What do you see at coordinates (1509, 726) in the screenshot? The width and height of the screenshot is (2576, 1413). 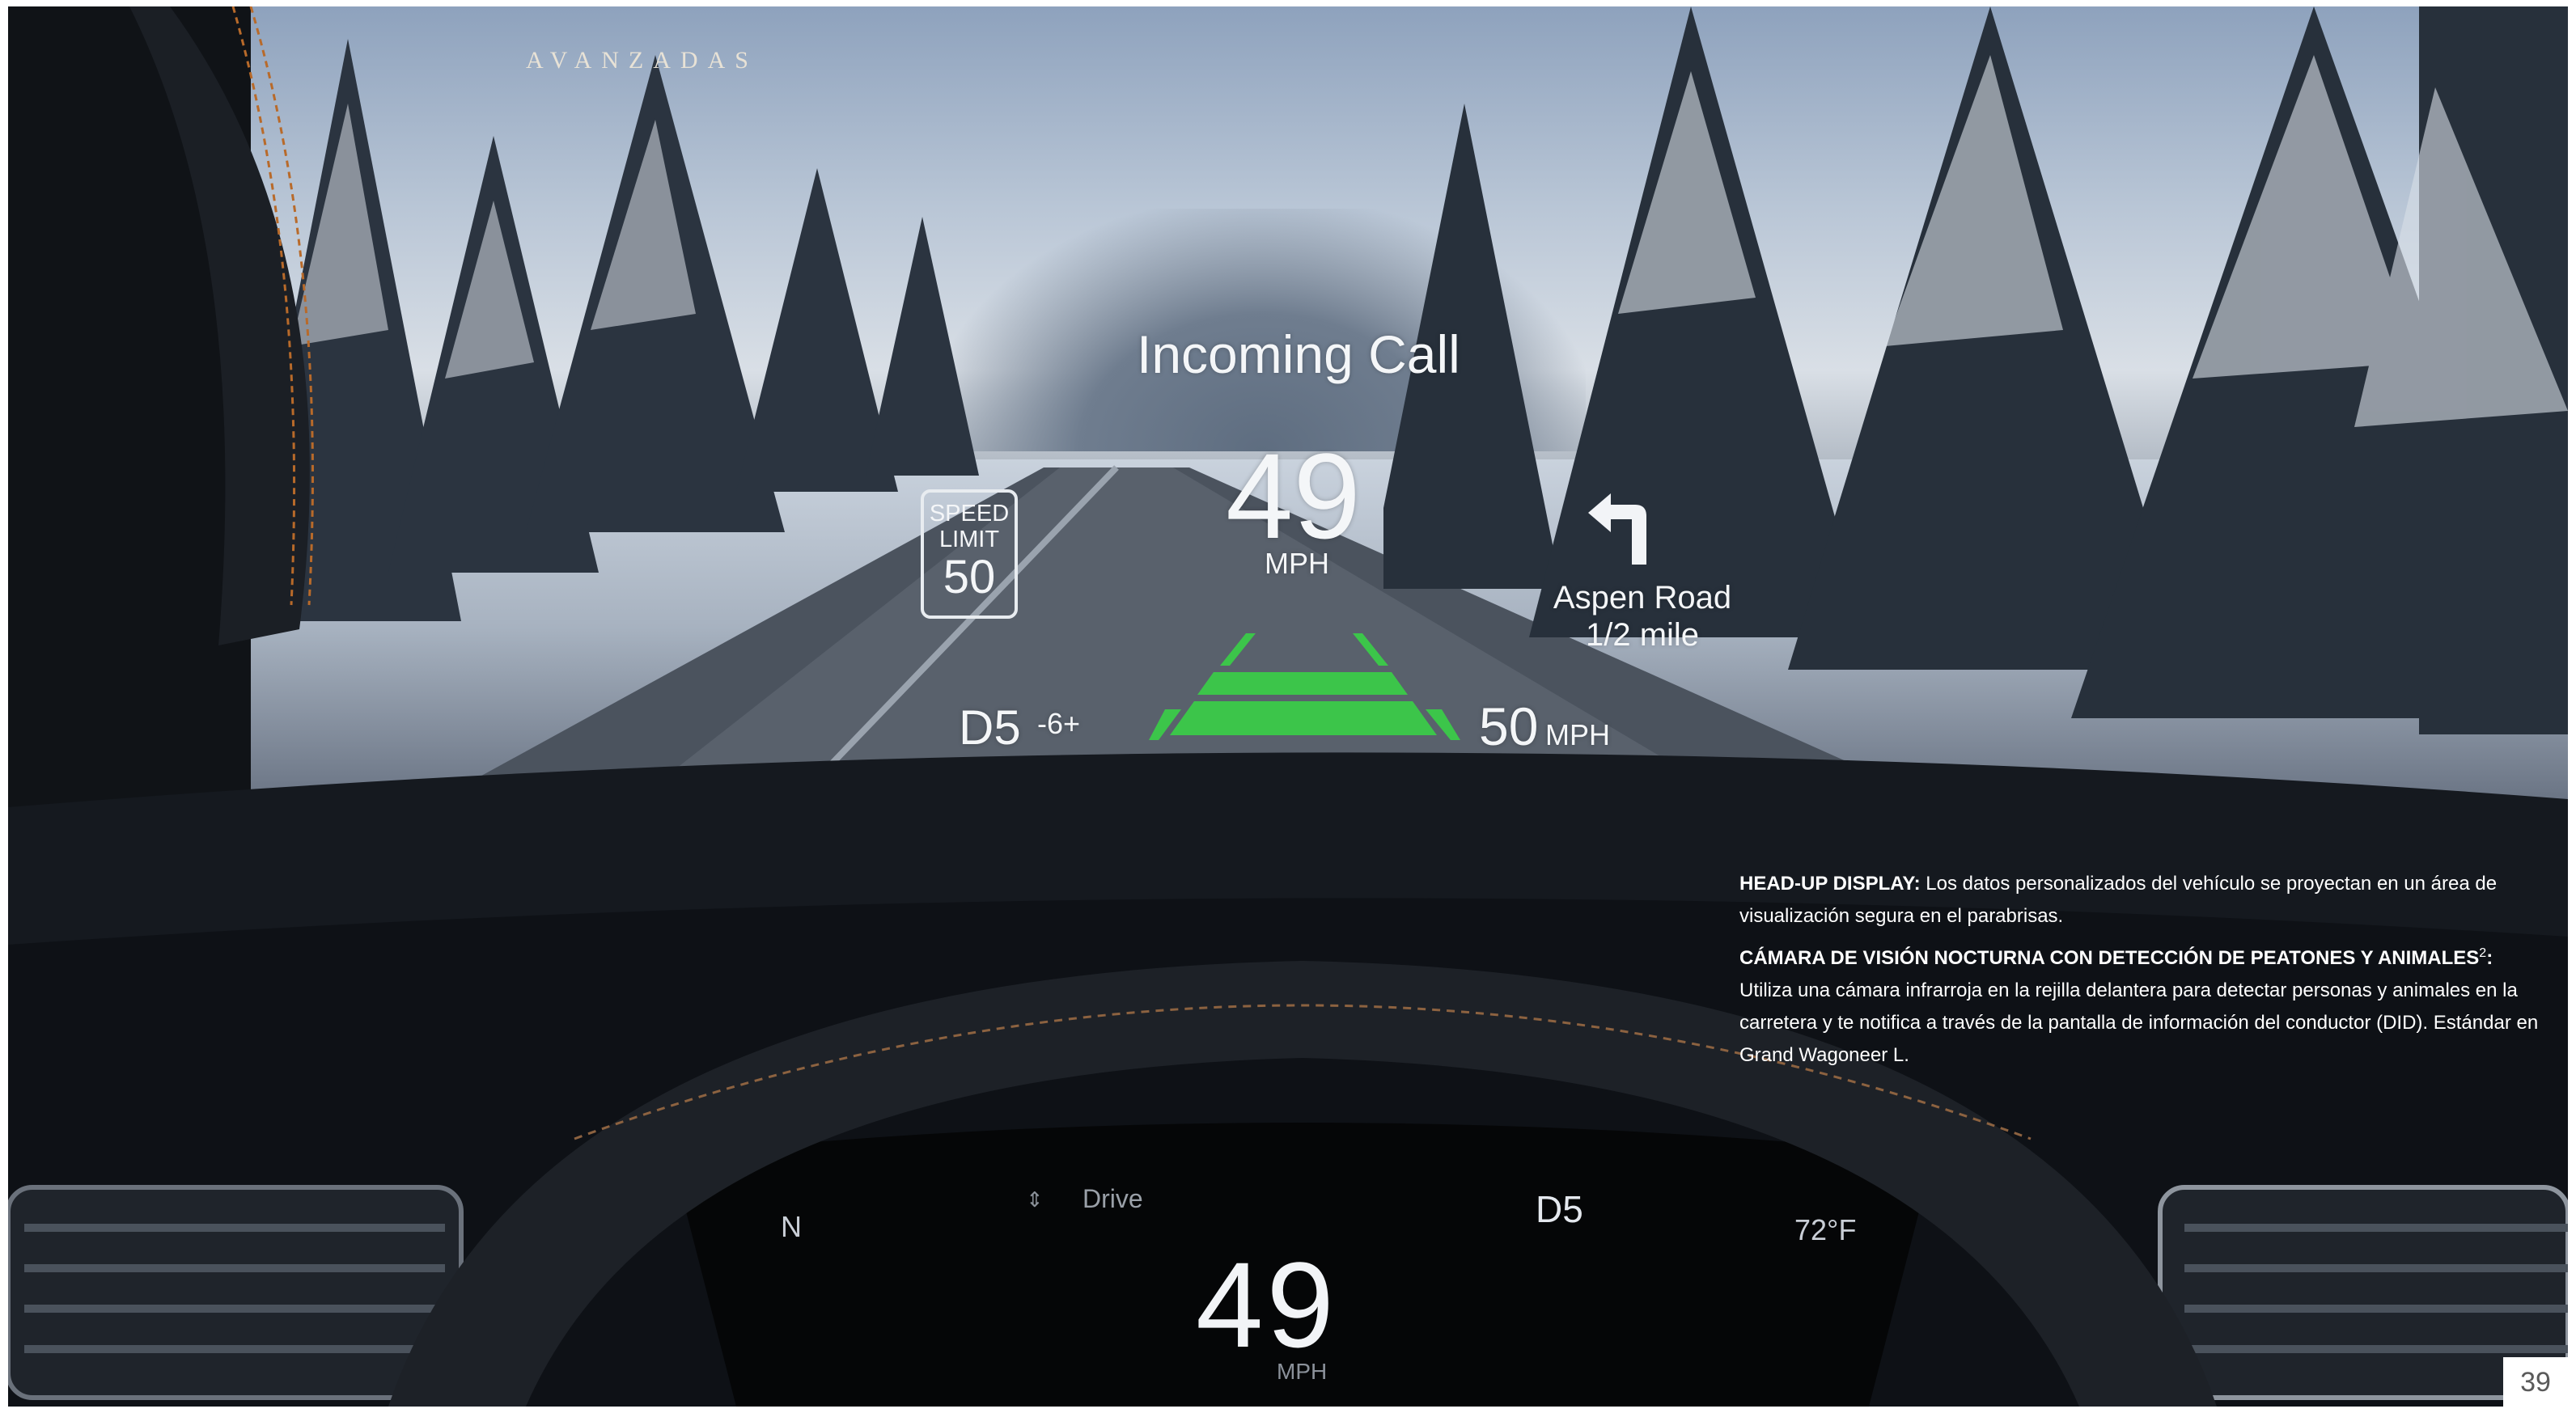 I see `hud-set-speed: 50` at bounding box center [1509, 726].